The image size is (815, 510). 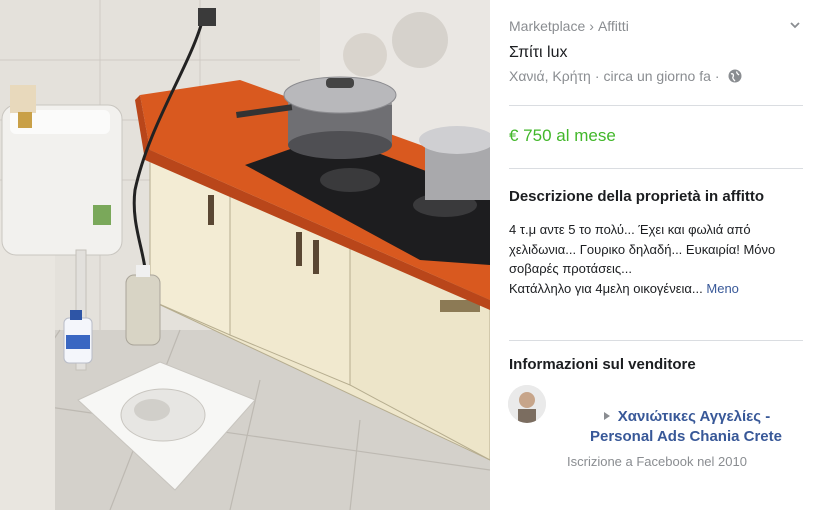 What do you see at coordinates (735, 76) in the screenshot?
I see `globe-icon` at bounding box center [735, 76].